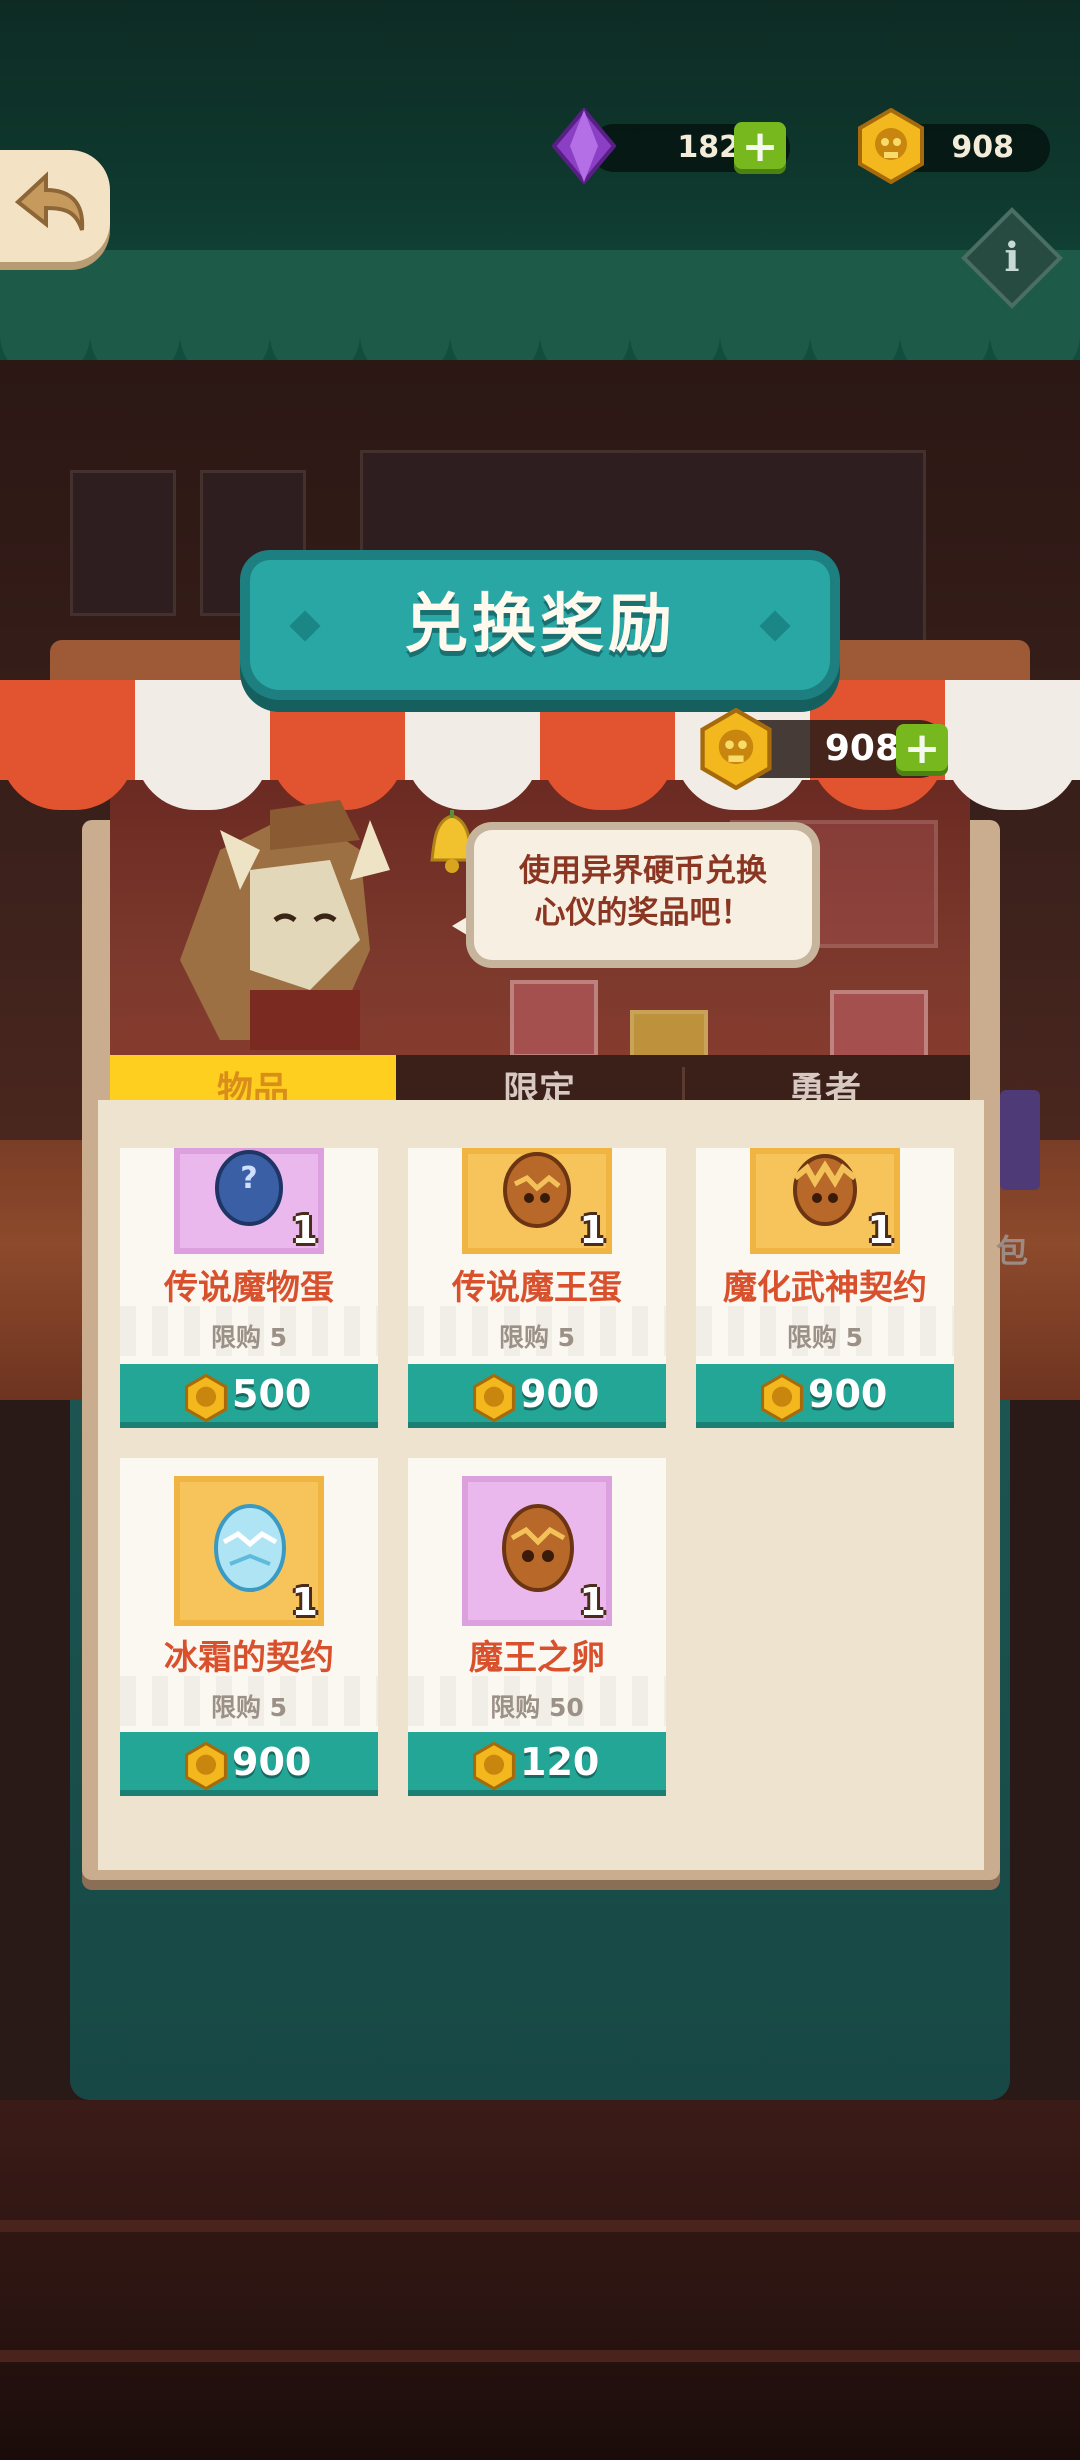 This screenshot has height=2460, width=1080. I want to click on shop-item-card: 1 传说魔王蛋 限购 5 900, so click(537, 1288).